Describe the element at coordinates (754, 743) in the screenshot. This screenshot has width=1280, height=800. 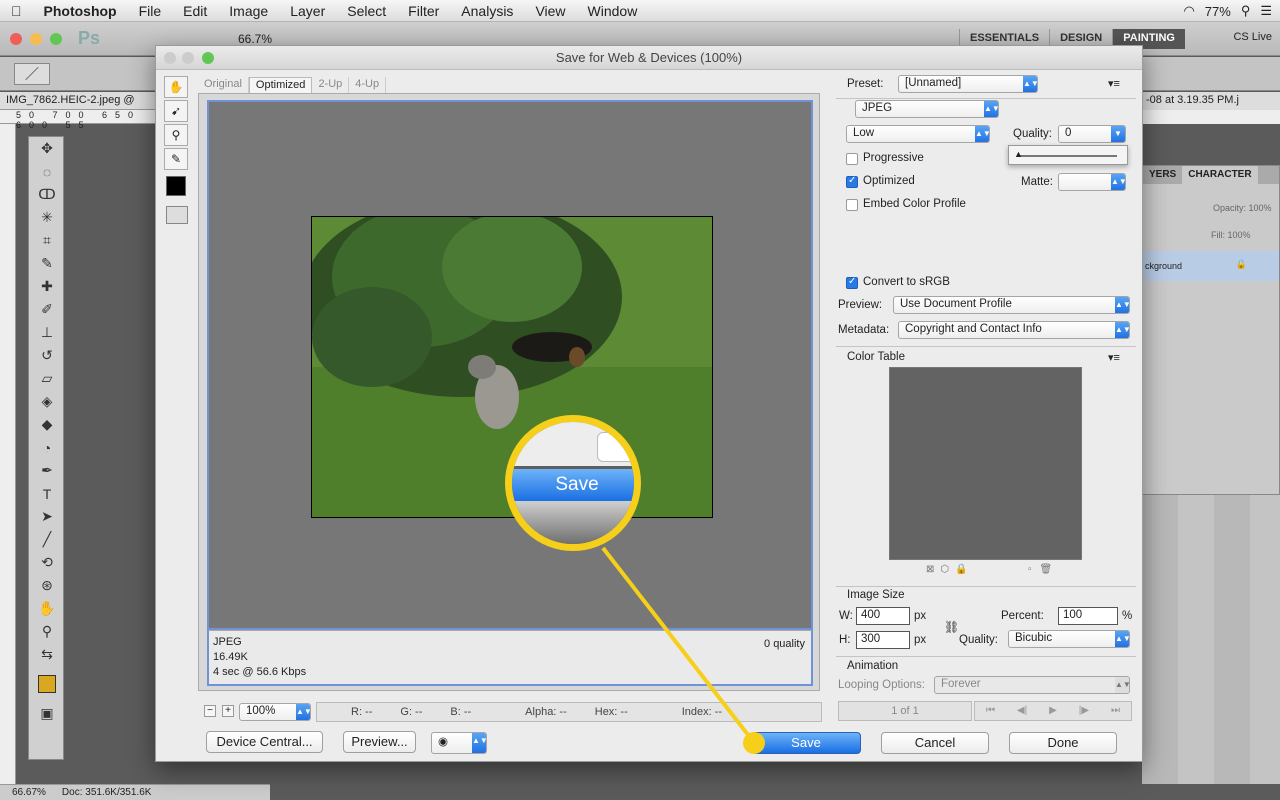
I see `callout-dot` at that location.